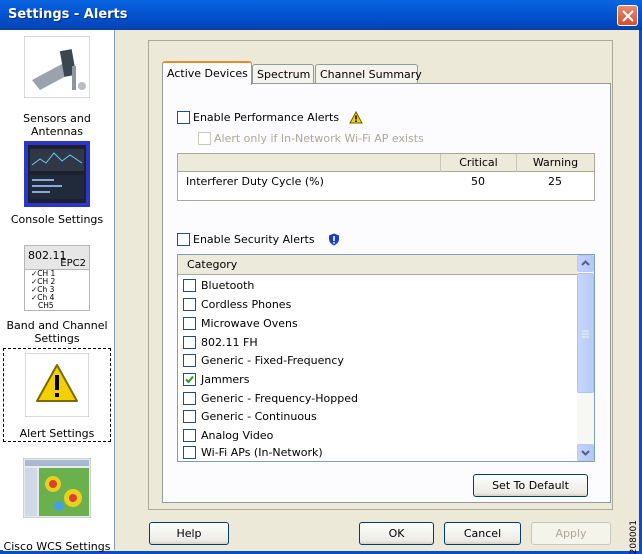 This screenshot has width=642, height=554. I want to click on grip-icon, so click(585, 334).